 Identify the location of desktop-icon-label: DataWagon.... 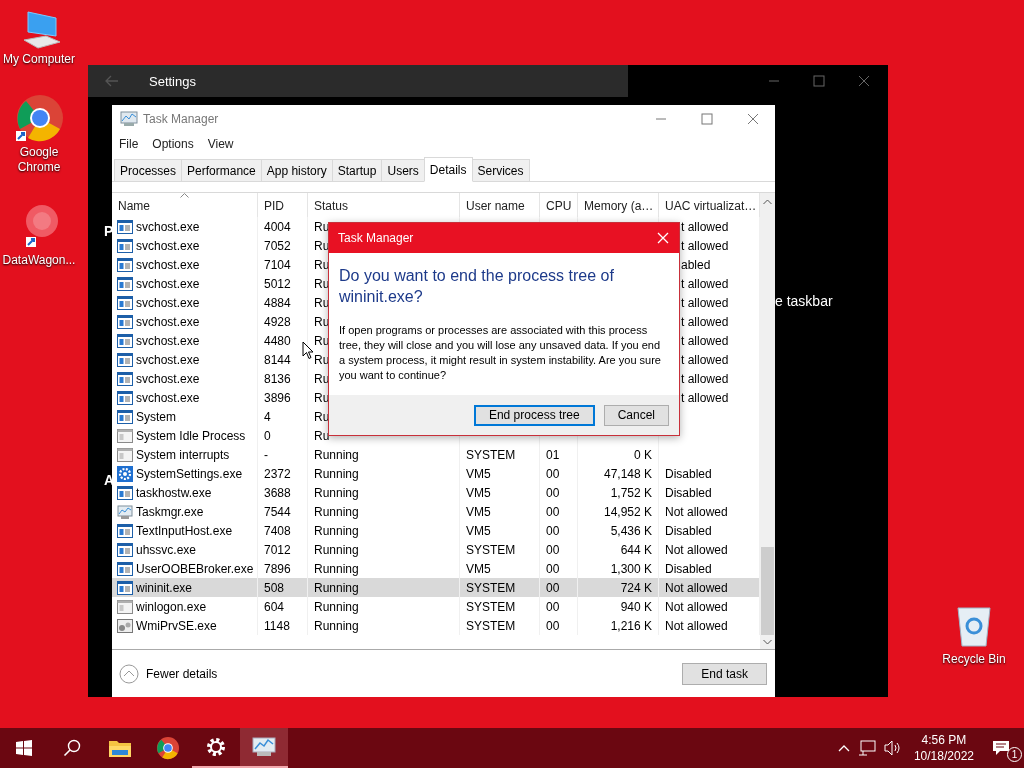
(39, 260).